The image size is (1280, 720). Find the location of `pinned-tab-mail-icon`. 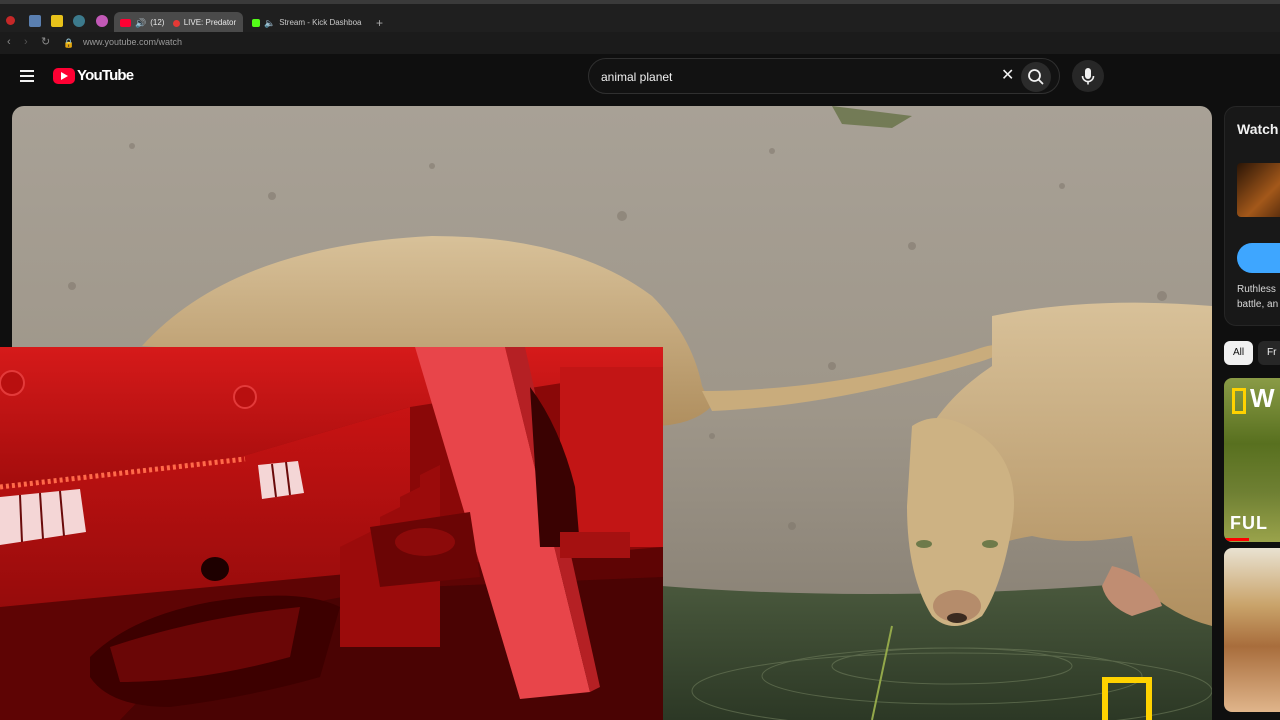

pinned-tab-mail-icon is located at coordinates (35, 21).